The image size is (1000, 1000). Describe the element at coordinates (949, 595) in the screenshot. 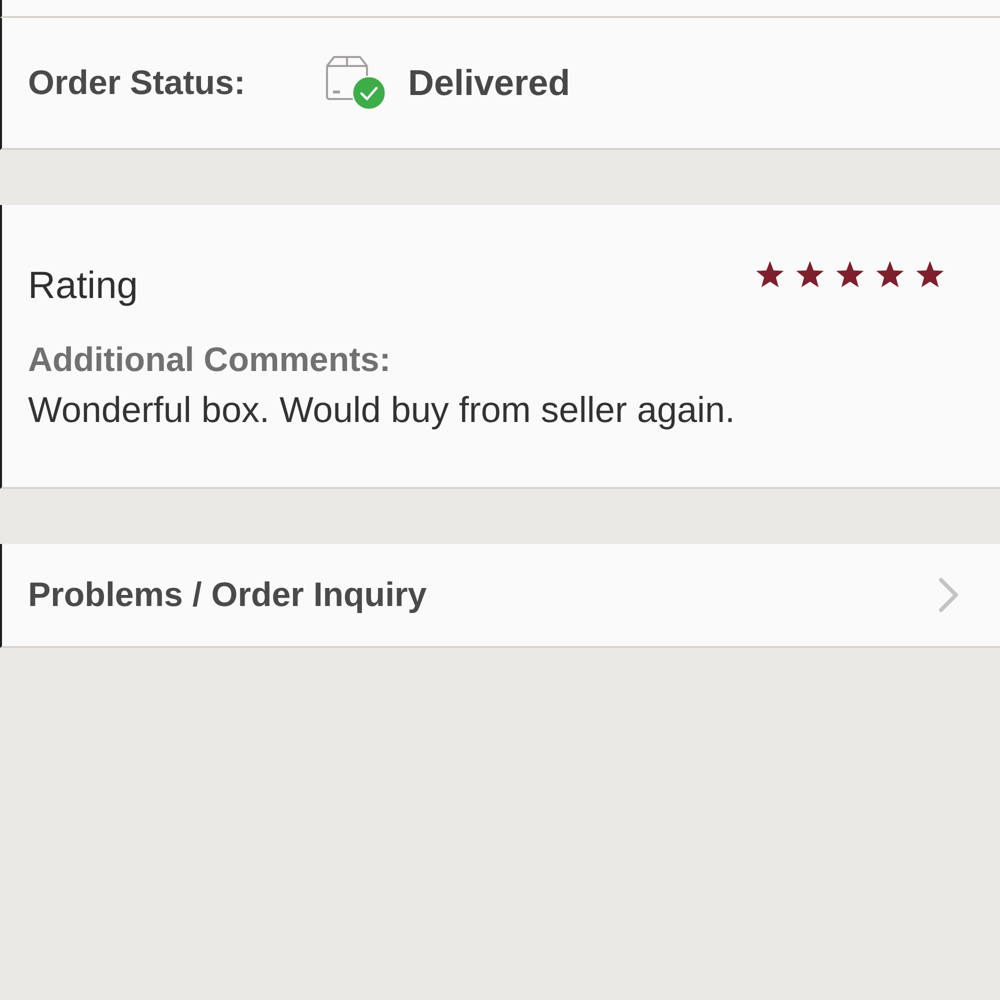

I see `chevron-right-icon` at that location.